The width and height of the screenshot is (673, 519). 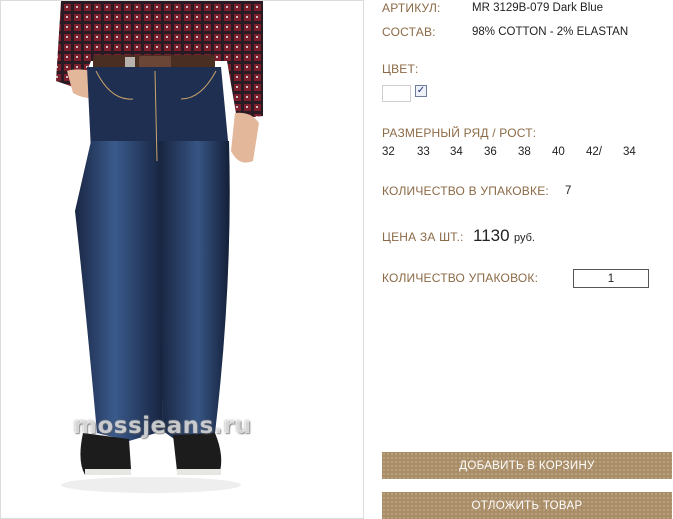 What do you see at coordinates (459, 133) in the screenshot?
I see `sizes-label: РАЗМЕРНЫЙ РЯД / РОСТ:` at bounding box center [459, 133].